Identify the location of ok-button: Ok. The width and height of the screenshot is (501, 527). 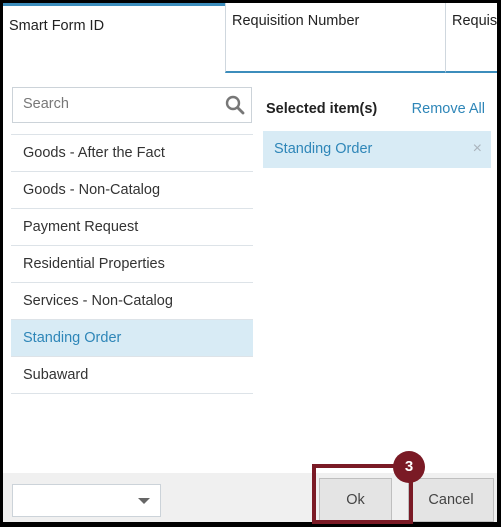
(355, 500).